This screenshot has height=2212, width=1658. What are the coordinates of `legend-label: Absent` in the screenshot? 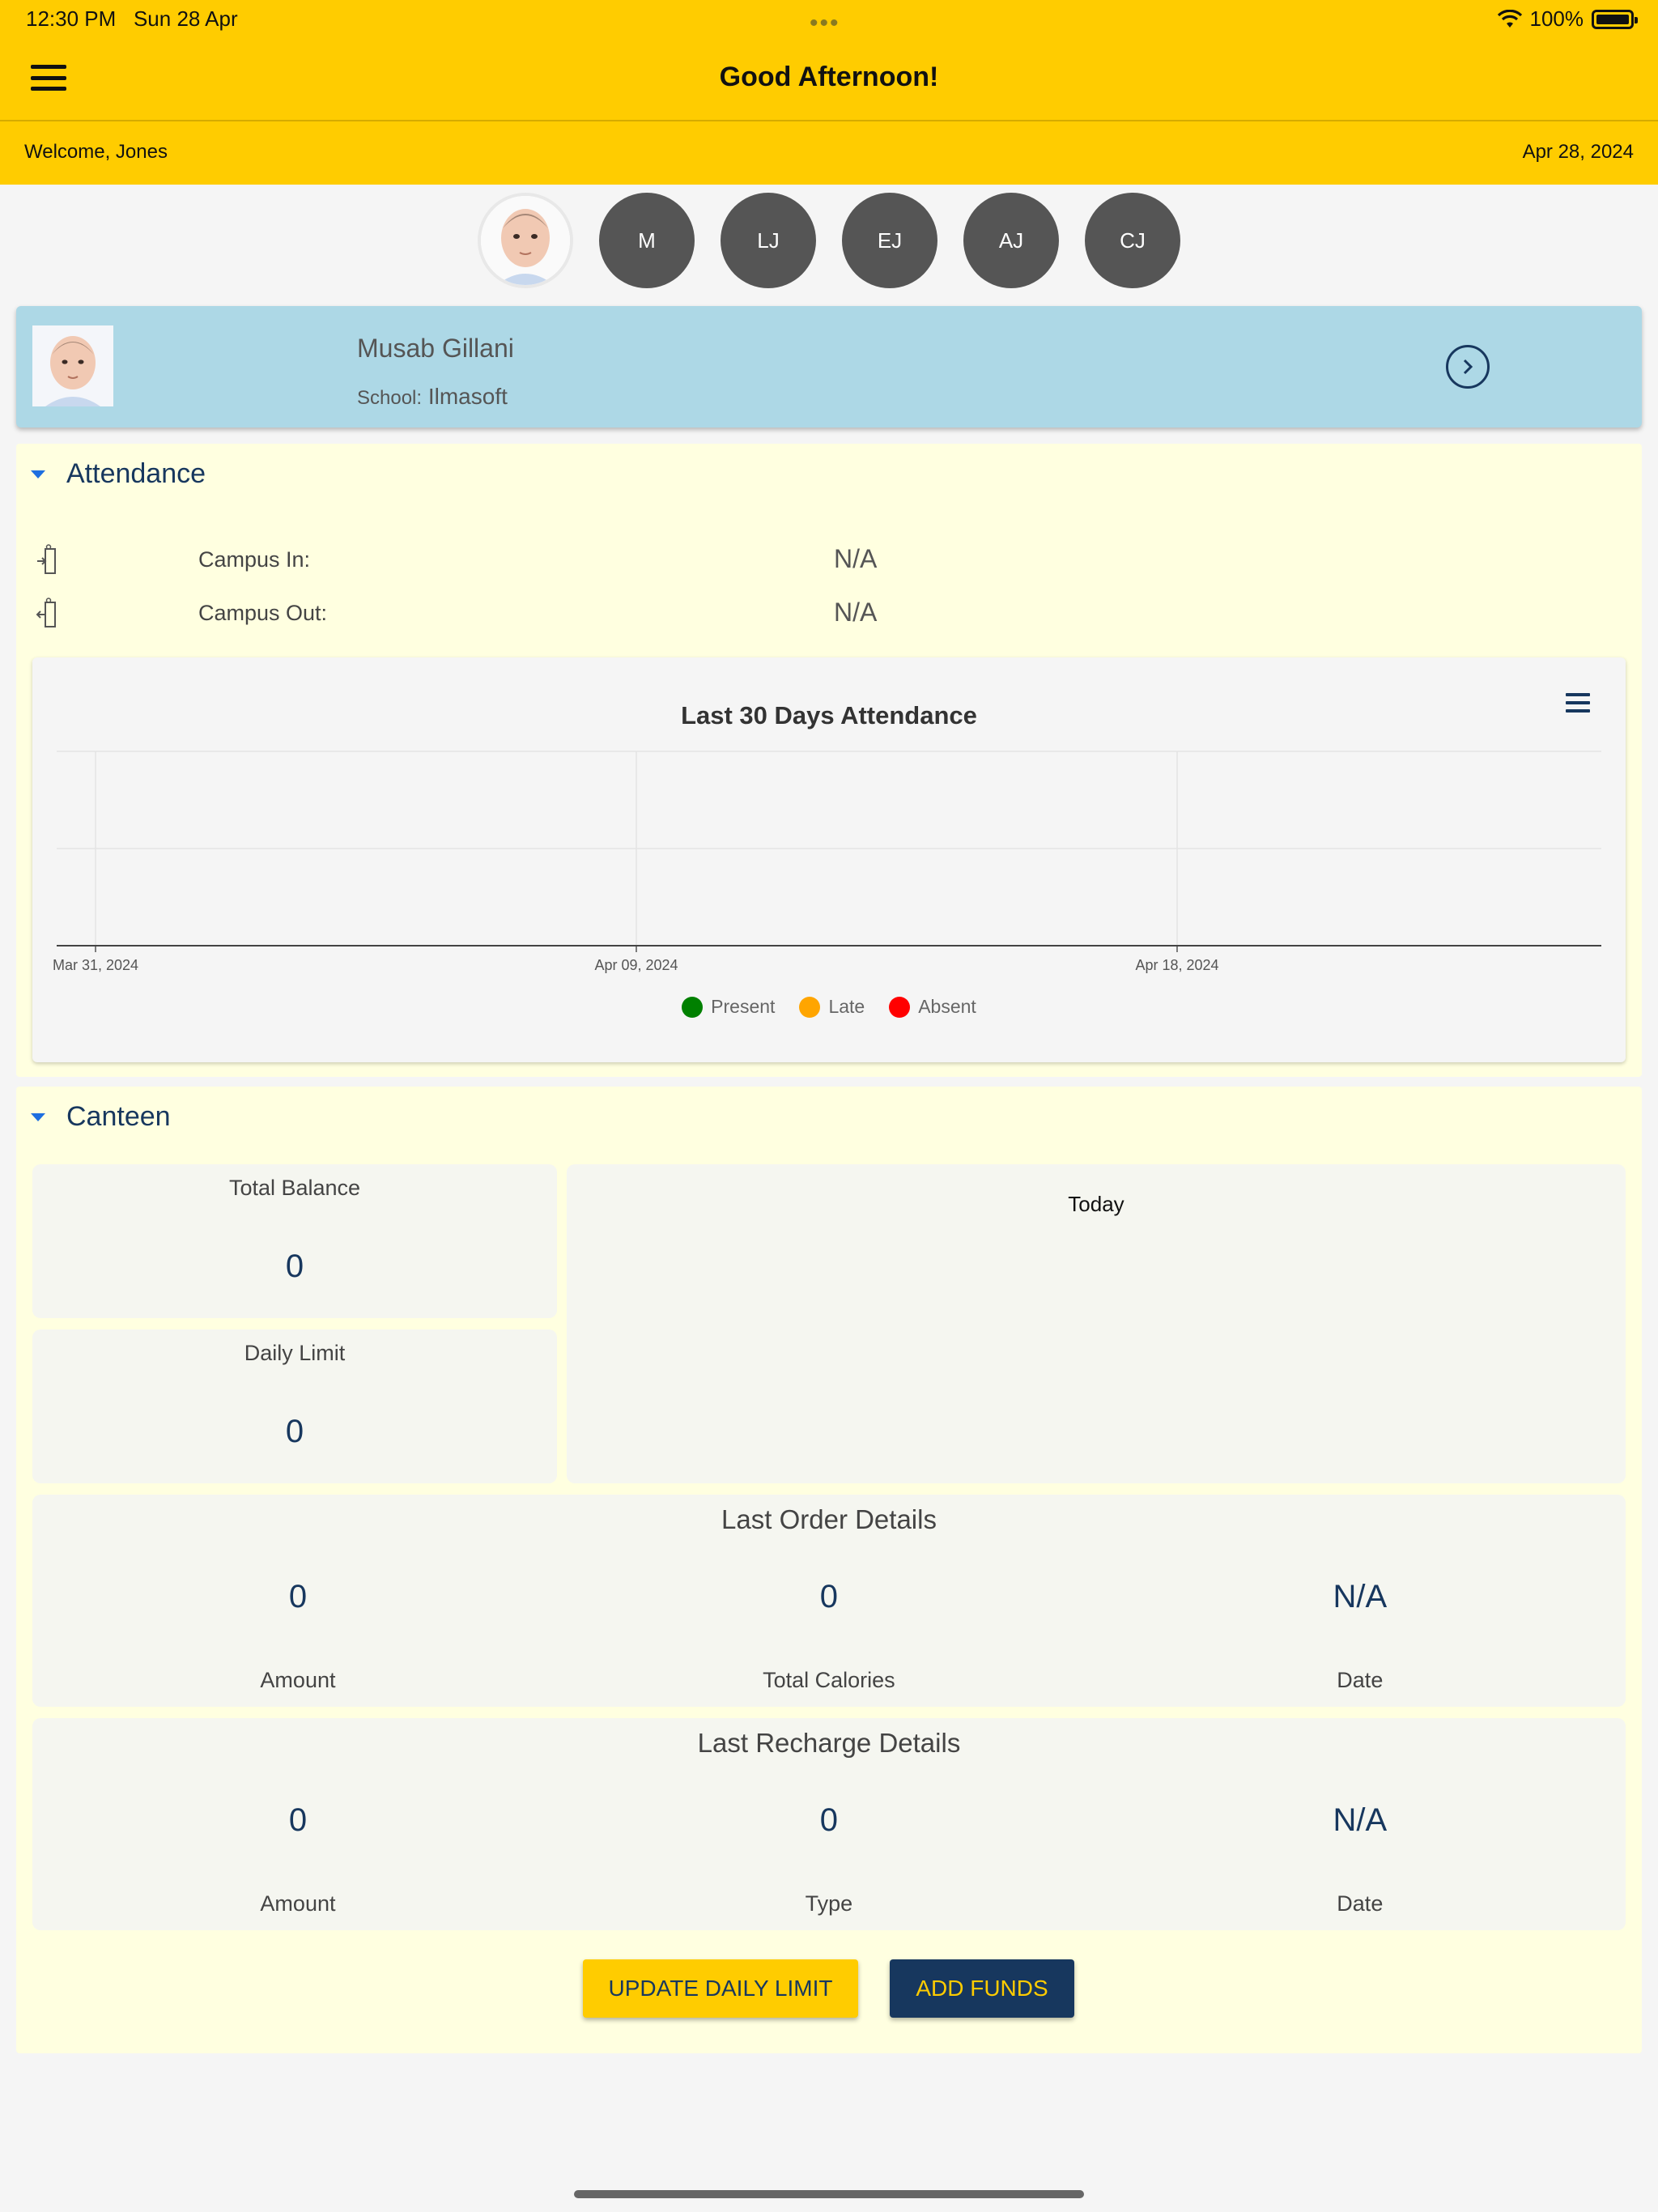 It's located at (947, 1007).